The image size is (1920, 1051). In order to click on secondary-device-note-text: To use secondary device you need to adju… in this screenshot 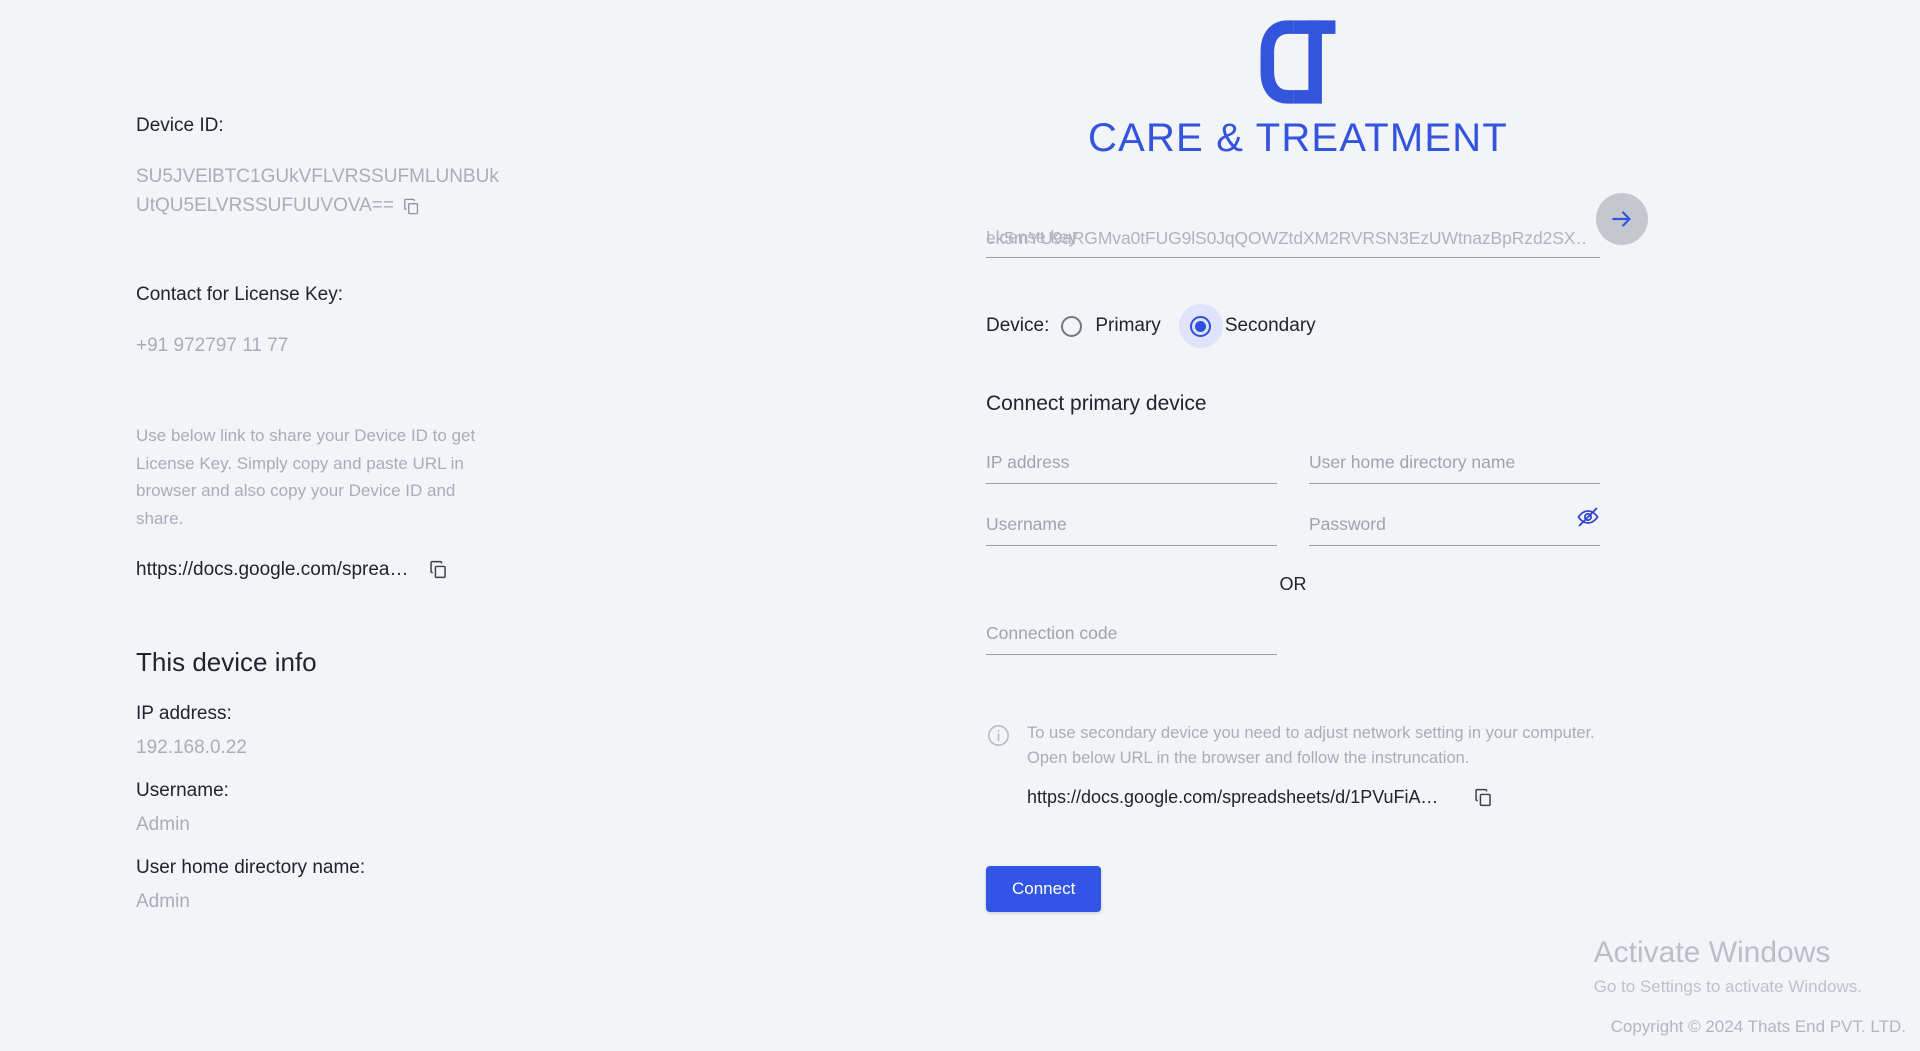, I will do `click(1311, 746)`.